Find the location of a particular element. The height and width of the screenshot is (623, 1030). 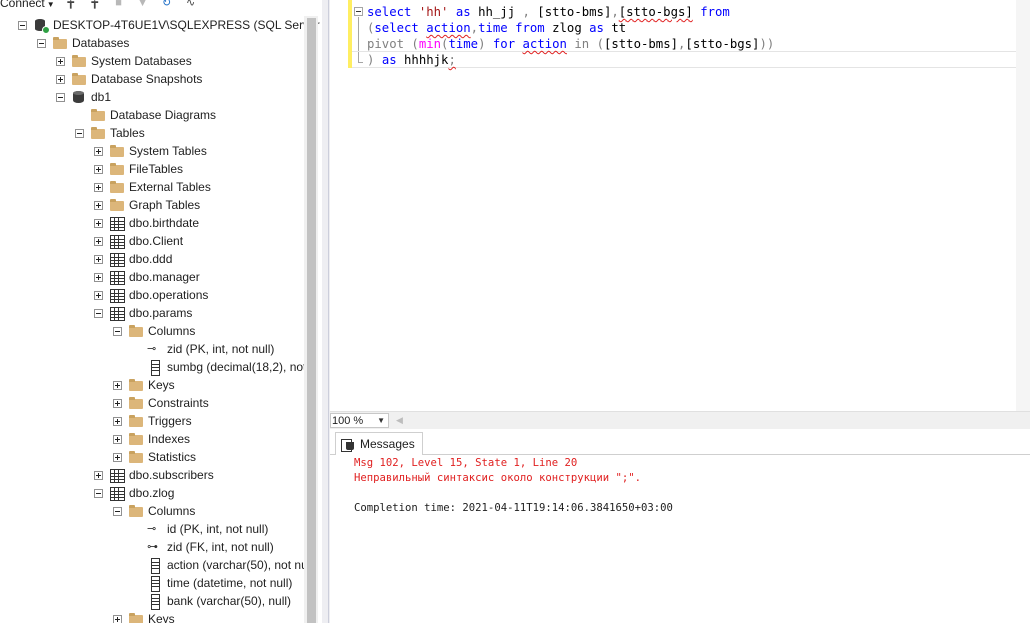

tree-node: db1 is located at coordinates (83, 97).